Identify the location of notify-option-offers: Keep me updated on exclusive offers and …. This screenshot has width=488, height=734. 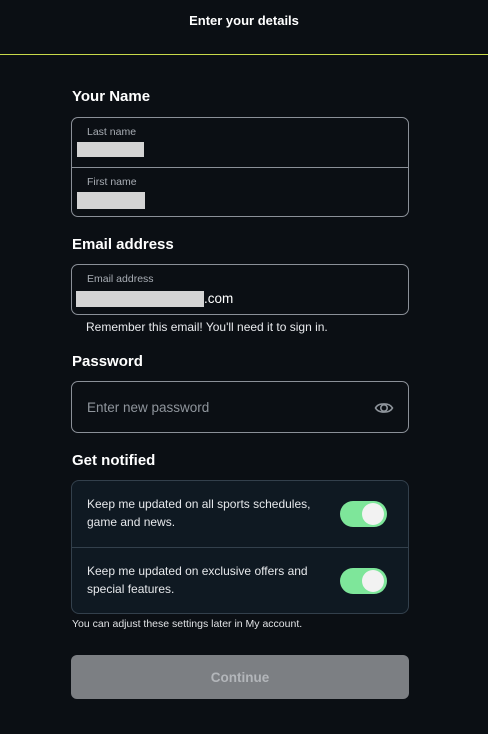
(240, 580).